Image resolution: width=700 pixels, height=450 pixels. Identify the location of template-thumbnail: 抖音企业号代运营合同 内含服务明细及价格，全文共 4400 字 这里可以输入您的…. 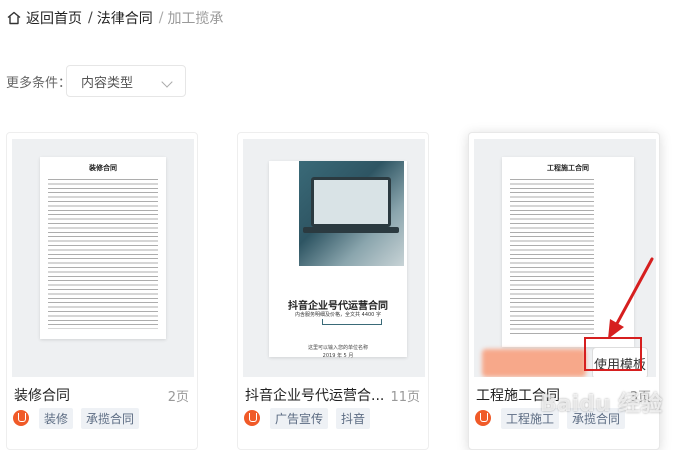
(334, 258).